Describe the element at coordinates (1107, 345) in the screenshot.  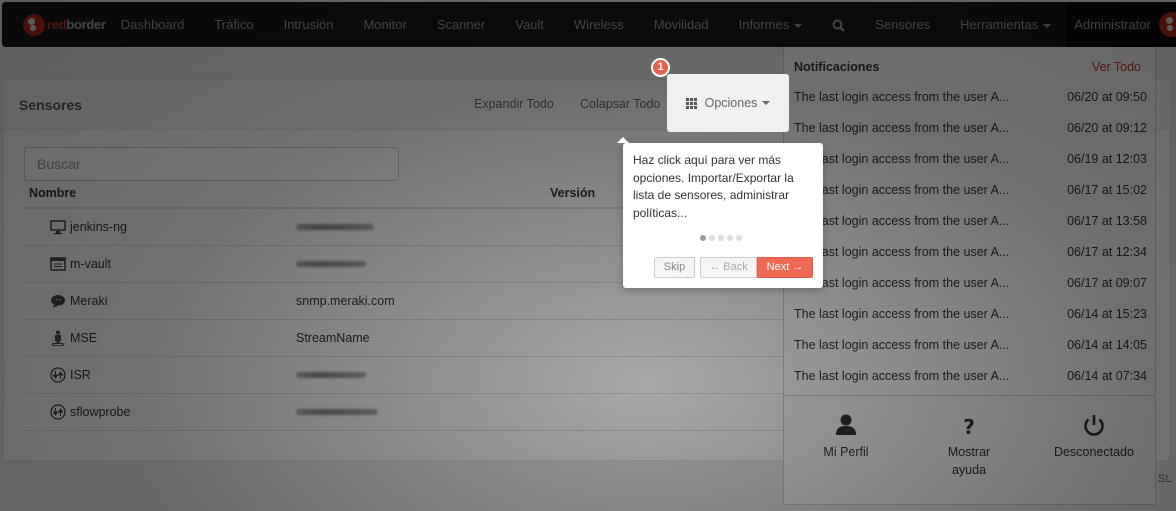
I see `notification-time: 06/14 at 14:05` at that location.